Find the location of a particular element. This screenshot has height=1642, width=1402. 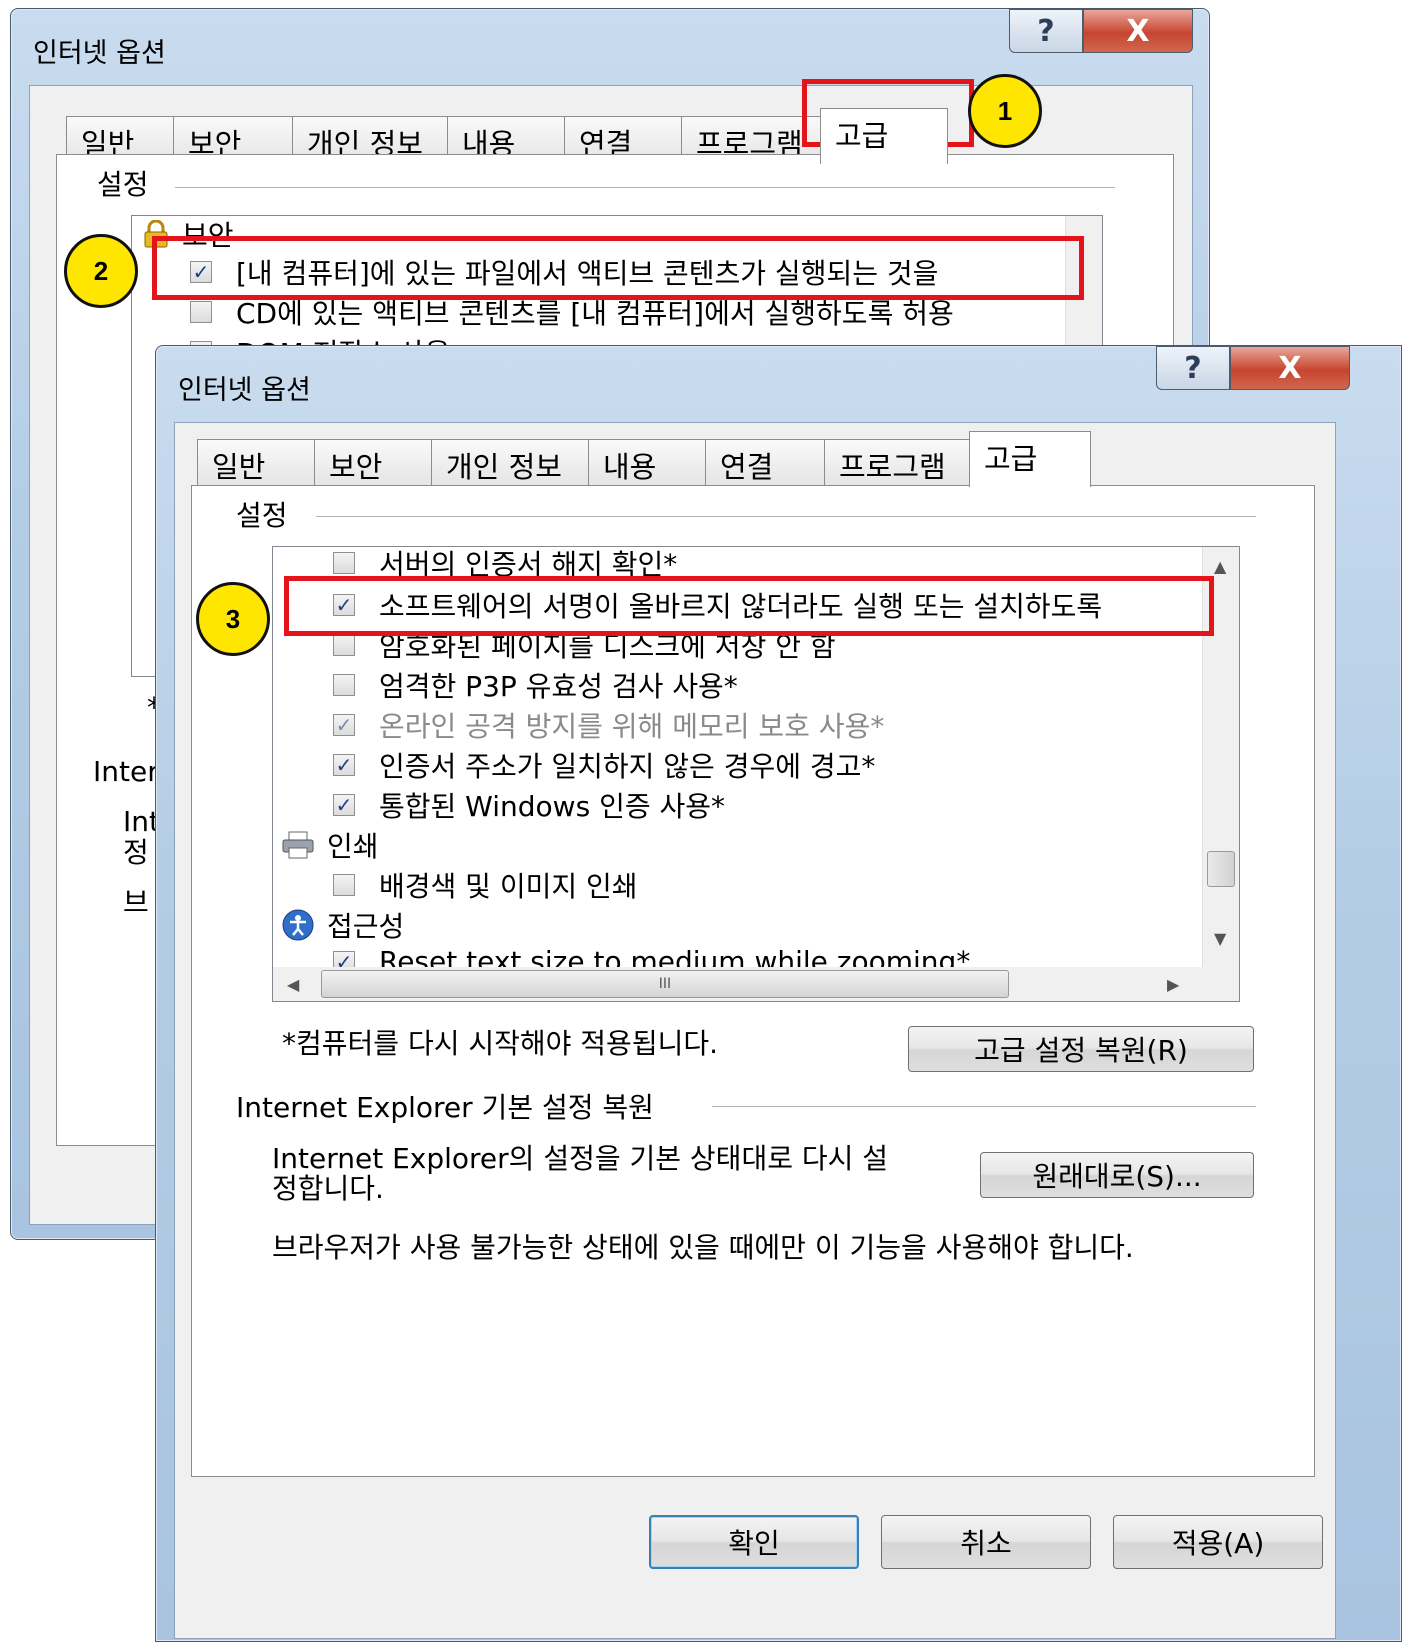

settings-group-label: 설정 is located at coordinates (262, 515).